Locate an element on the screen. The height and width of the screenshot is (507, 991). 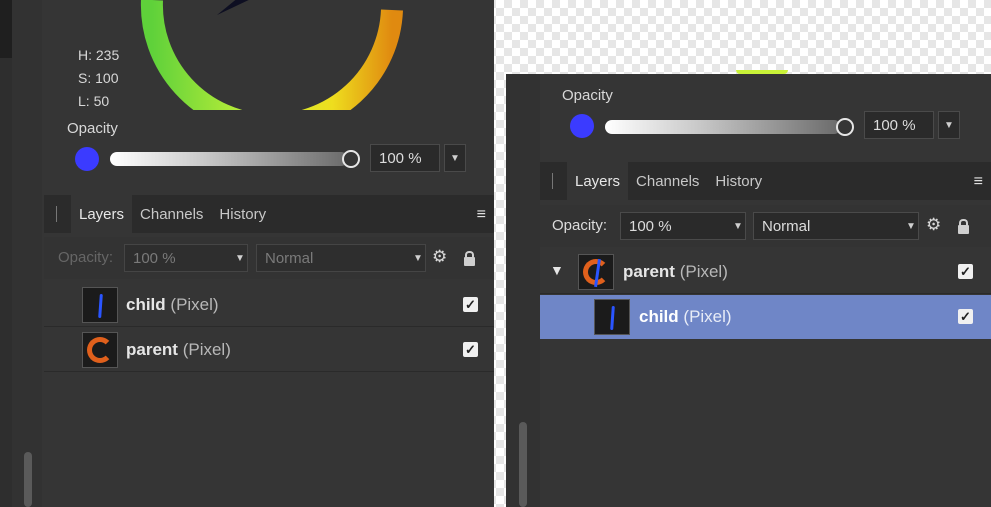
hue-value: H: 235 is located at coordinates (99, 55).